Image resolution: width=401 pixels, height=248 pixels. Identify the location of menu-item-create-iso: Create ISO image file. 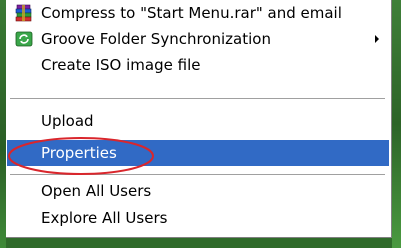
(198, 65).